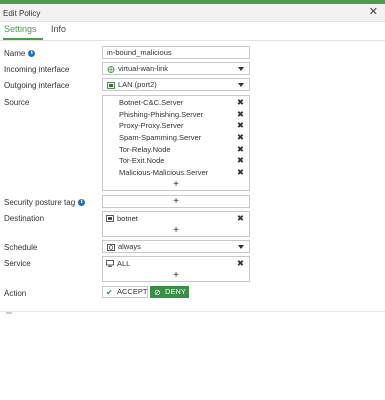 This screenshot has width=385, height=400. What do you see at coordinates (20, 29) in the screenshot?
I see `tab-settings: Settings` at bounding box center [20, 29].